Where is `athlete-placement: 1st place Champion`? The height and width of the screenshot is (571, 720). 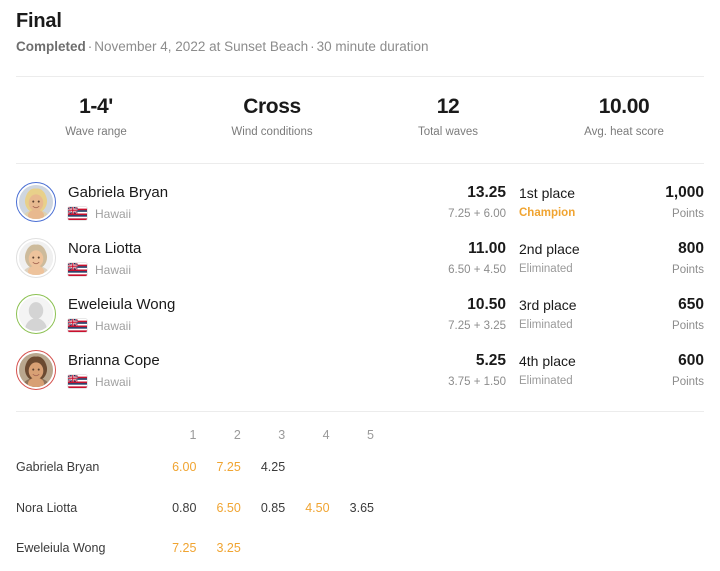
athlete-placement: 1st place Champion is located at coordinates (563, 202).